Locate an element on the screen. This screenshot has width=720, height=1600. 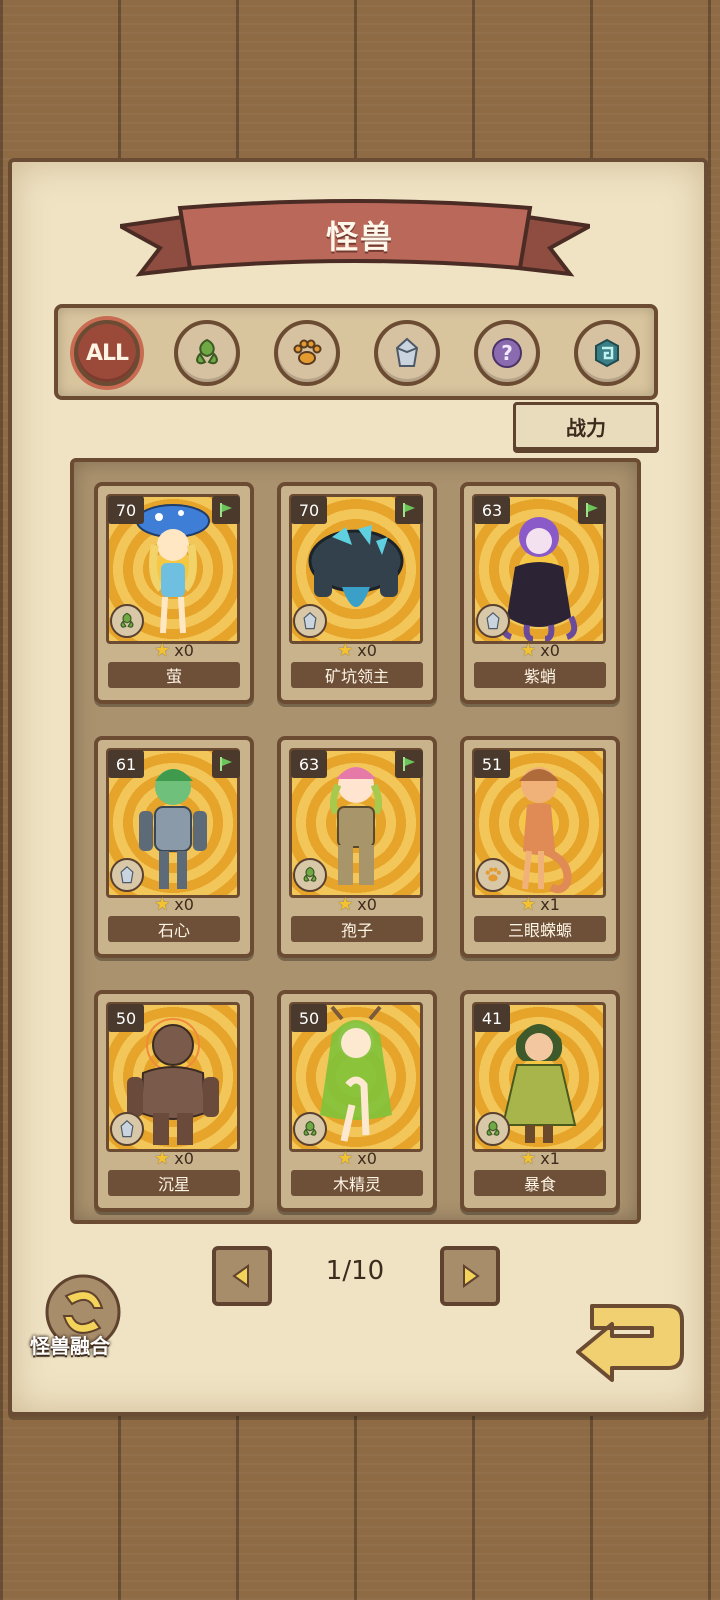
filter-special-button is located at coordinates (607, 353).